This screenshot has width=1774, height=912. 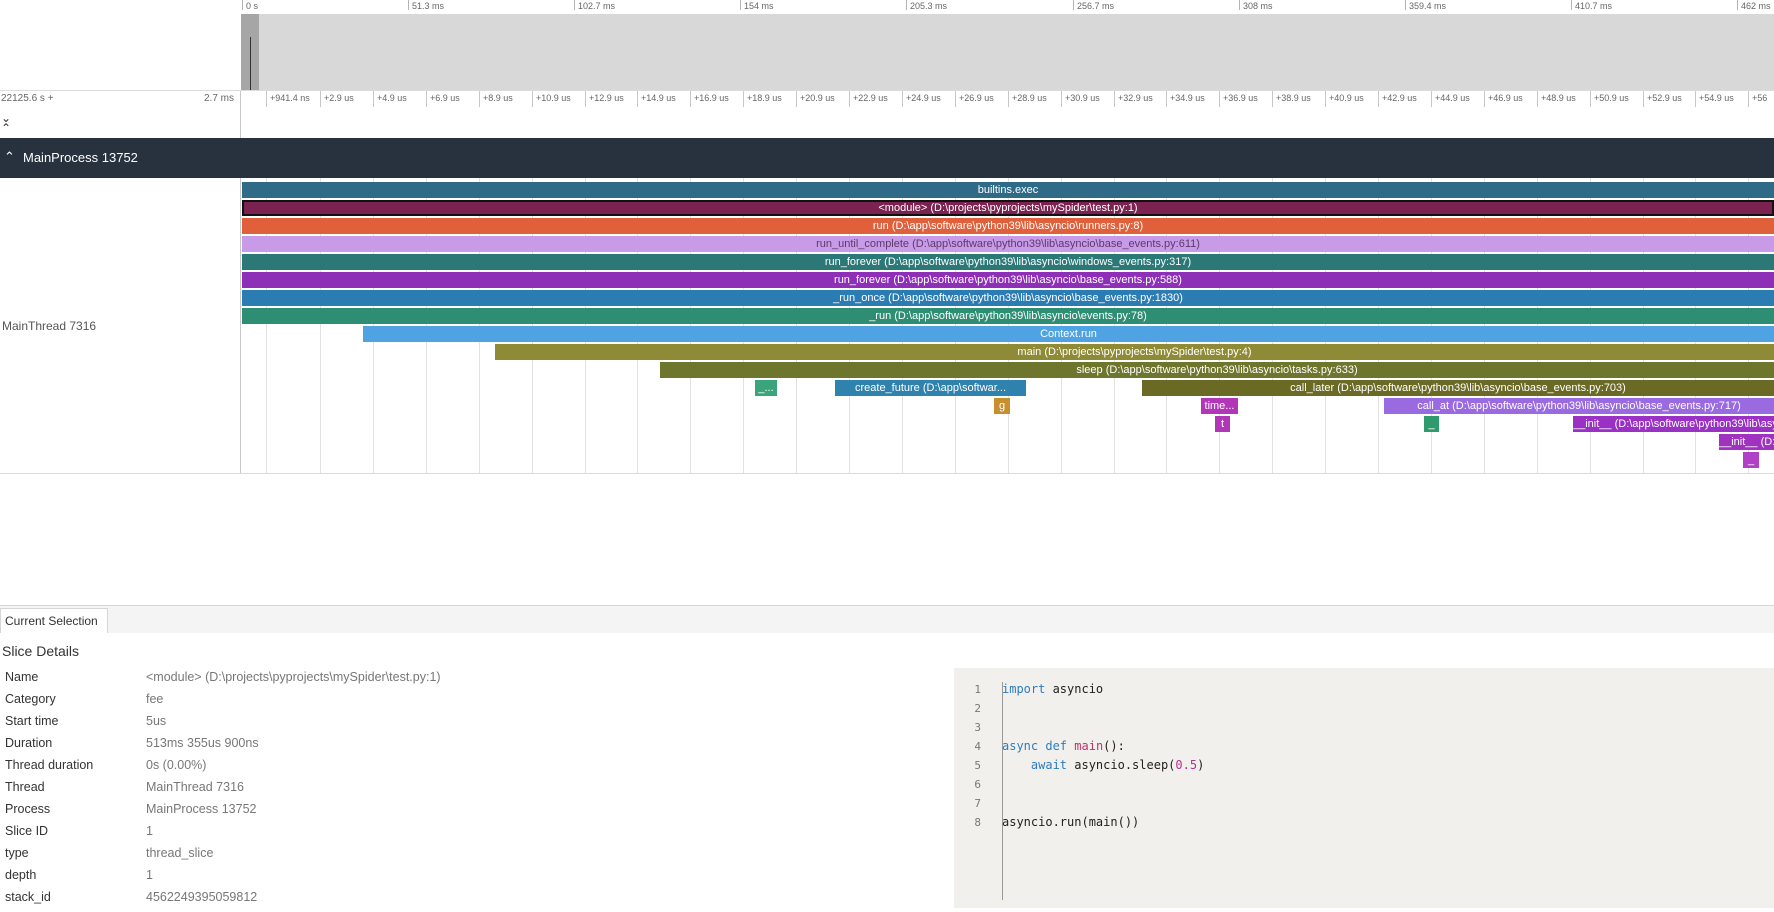 What do you see at coordinates (1068, 334) in the screenshot?
I see `flame-slice: Context.run` at bounding box center [1068, 334].